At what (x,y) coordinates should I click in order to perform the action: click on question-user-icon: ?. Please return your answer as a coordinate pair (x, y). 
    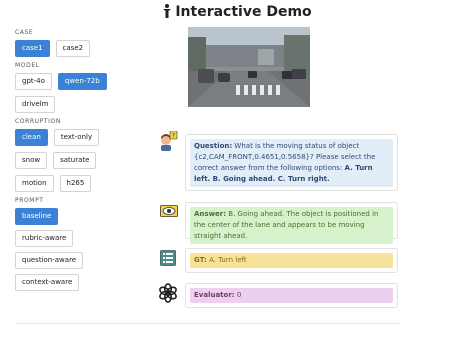
    Looking at the image, I should click on (169, 141).